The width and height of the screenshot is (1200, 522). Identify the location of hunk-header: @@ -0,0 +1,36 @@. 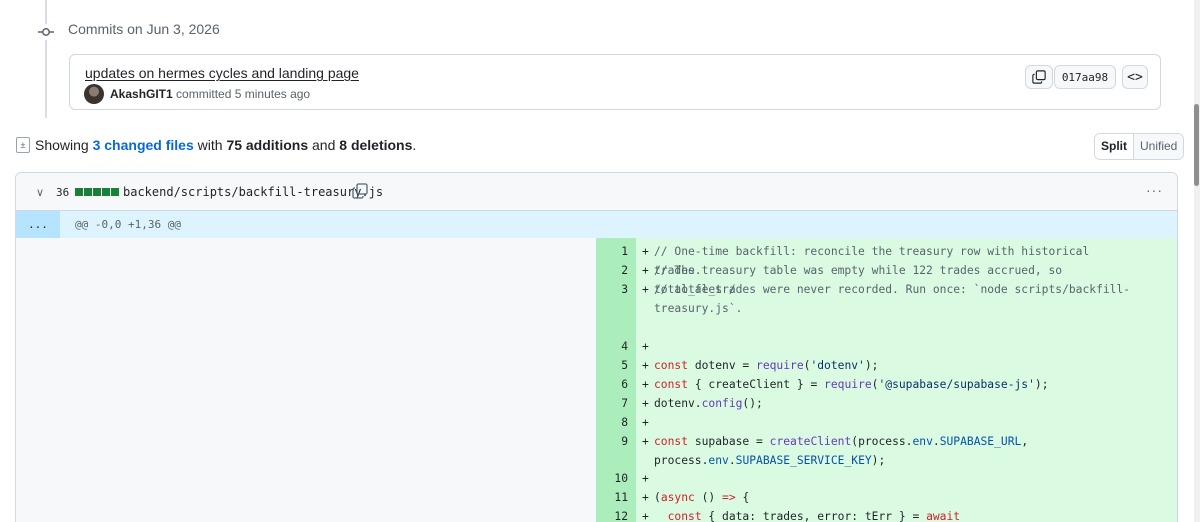
(128, 224).